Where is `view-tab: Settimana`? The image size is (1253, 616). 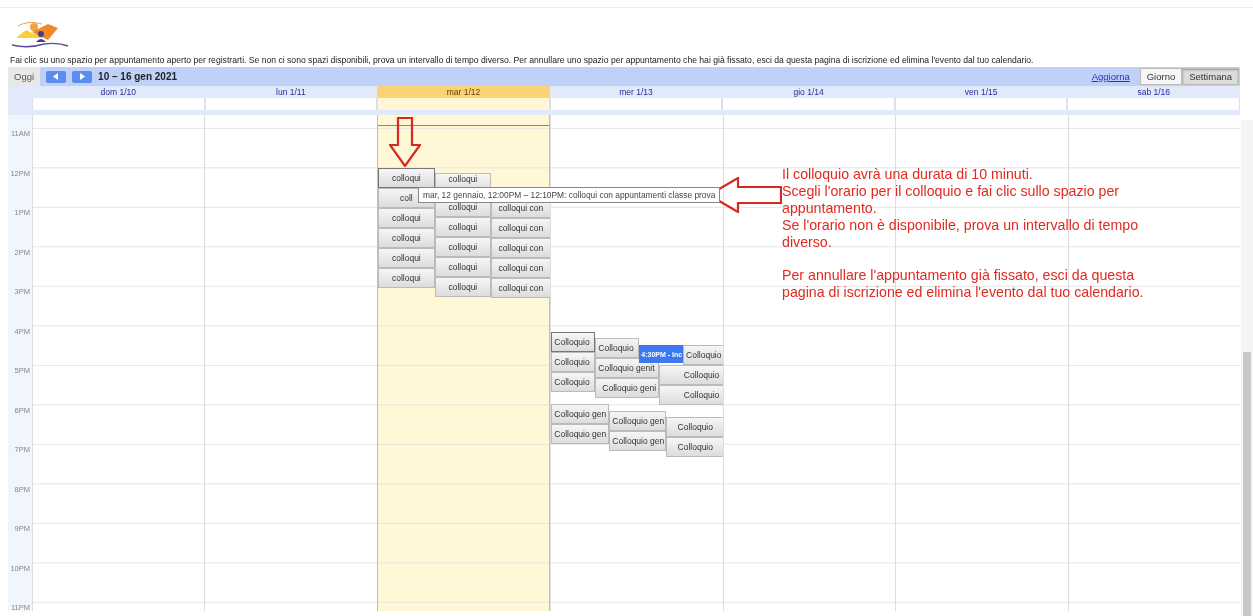
view-tab: Settimana is located at coordinates (1210, 76).